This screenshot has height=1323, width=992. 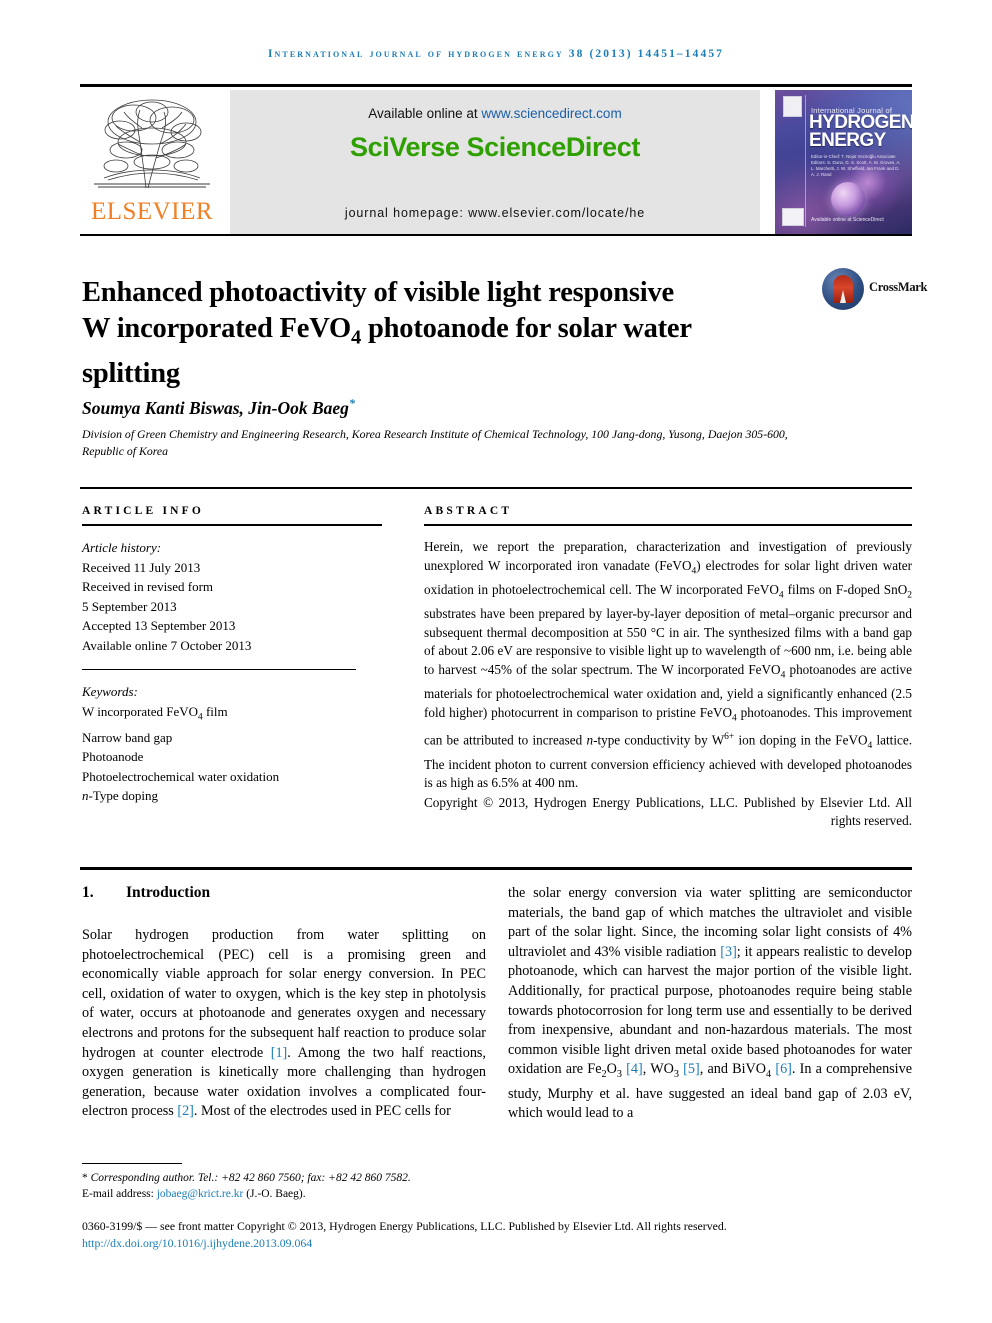 What do you see at coordinates (274, 1194) in the screenshot?
I see `email-suffix: (J.-O. Baeg).` at bounding box center [274, 1194].